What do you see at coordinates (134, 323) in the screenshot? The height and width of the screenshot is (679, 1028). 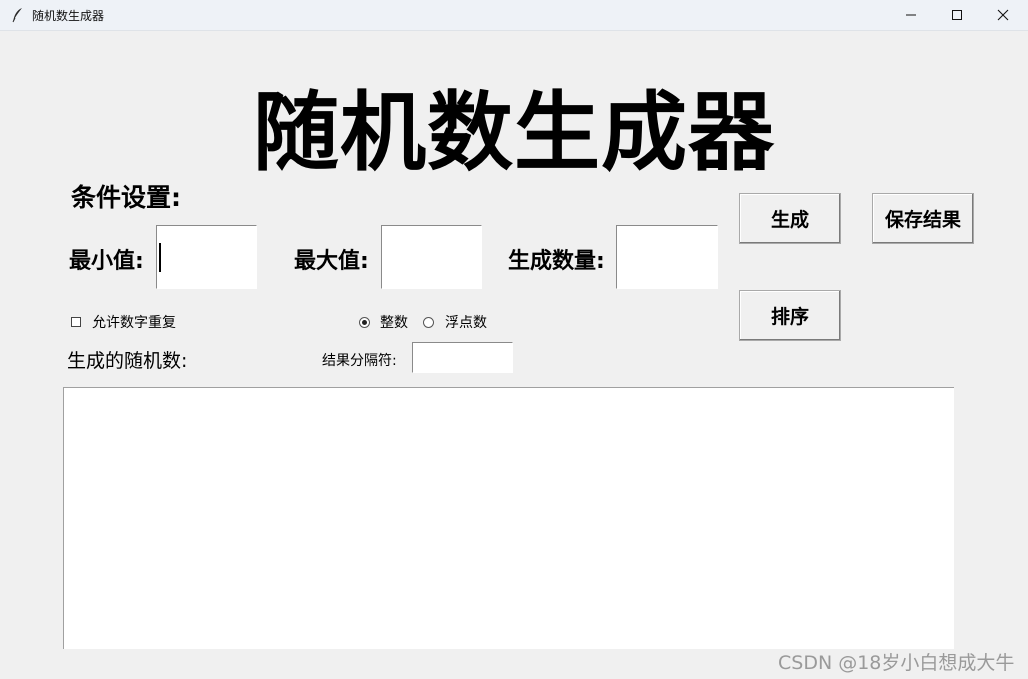 I see `allow-repeat-label: 允许数字重复` at bounding box center [134, 323].